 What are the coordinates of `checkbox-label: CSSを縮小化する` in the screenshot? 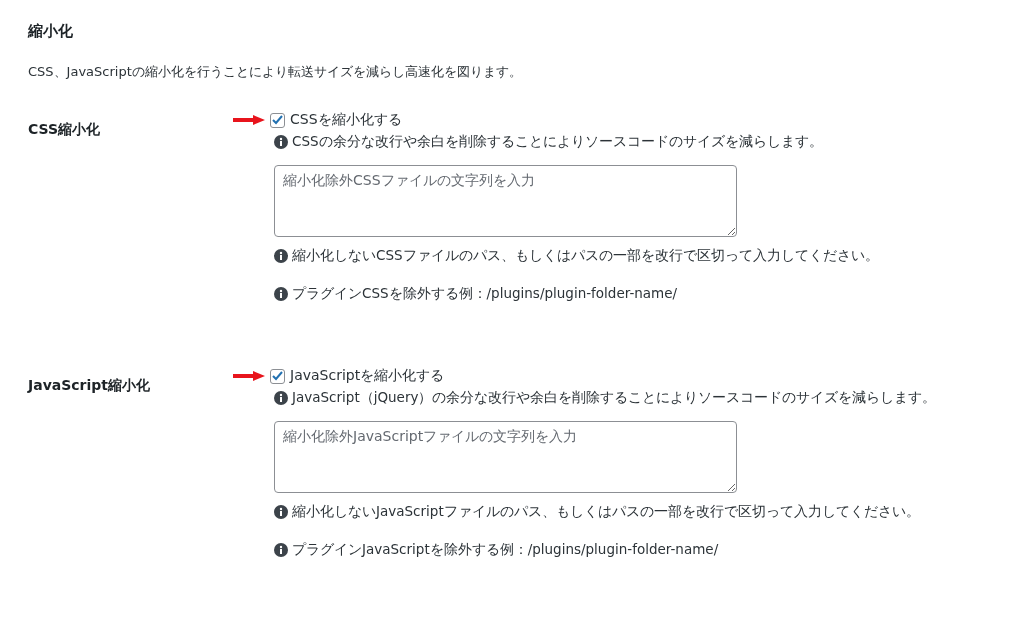 It's located at (336, 120).